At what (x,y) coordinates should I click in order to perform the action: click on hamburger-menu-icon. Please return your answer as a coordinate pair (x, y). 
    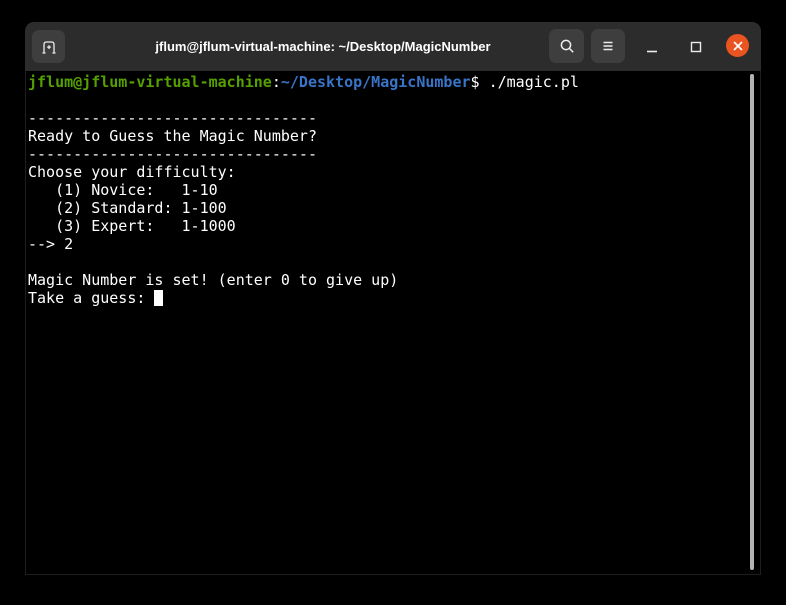
    Looking at the image, I should click on (608, 46).